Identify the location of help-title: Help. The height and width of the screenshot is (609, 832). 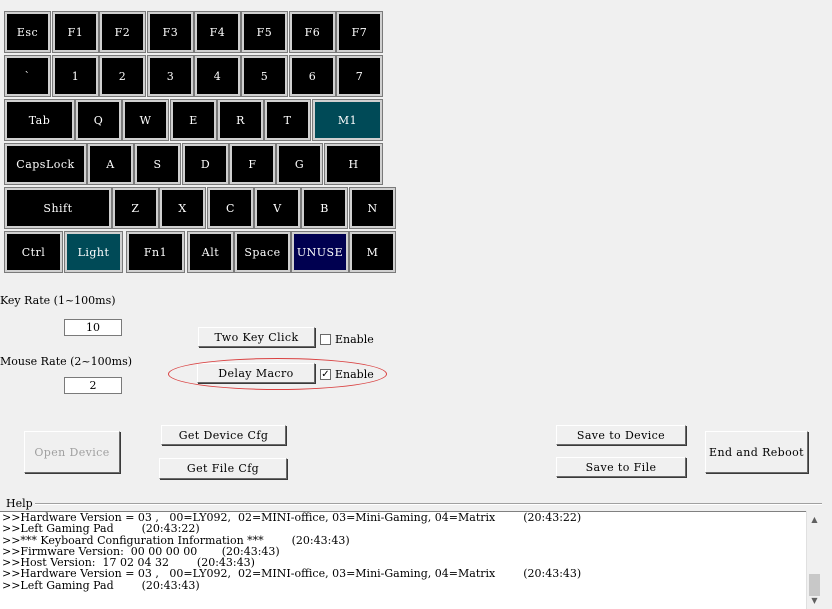
(20, 503).